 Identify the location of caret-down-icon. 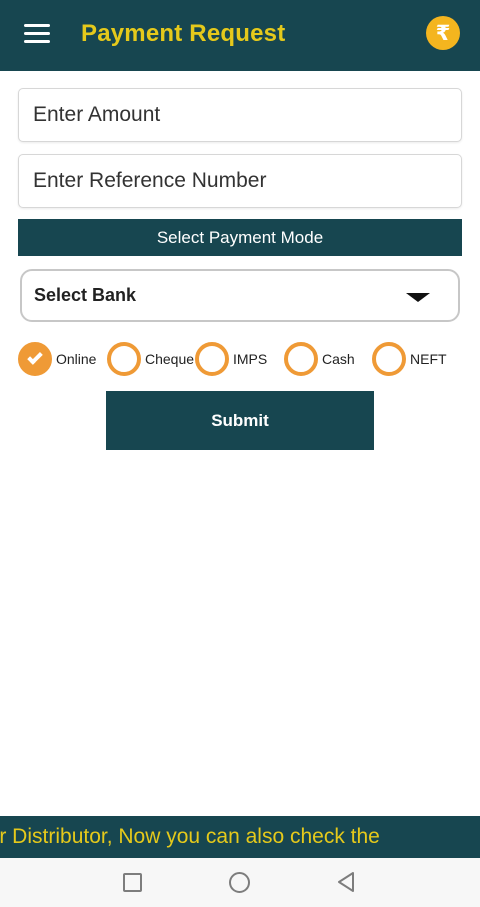
(418, 297).